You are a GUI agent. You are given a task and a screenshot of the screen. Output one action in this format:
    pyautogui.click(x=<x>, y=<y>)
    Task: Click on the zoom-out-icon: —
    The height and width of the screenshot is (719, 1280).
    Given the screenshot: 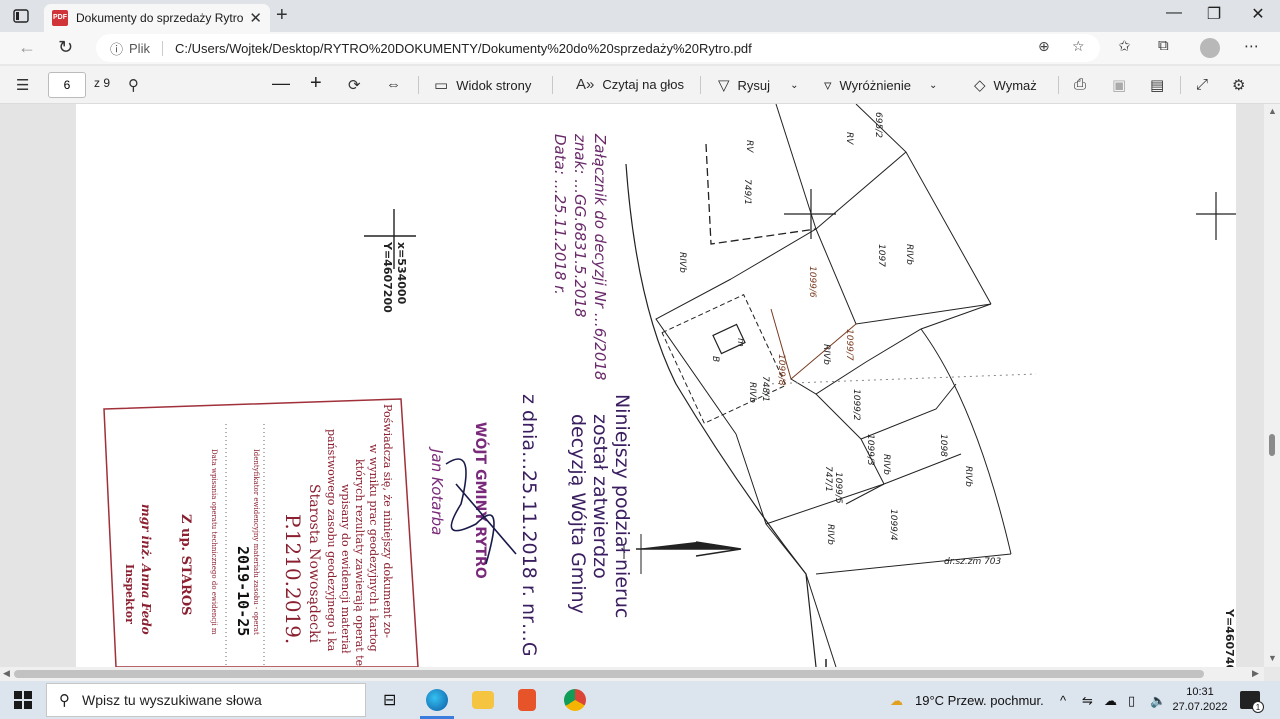 What is the action you would take?
    pyautogui.click(x=281, y=83)
    